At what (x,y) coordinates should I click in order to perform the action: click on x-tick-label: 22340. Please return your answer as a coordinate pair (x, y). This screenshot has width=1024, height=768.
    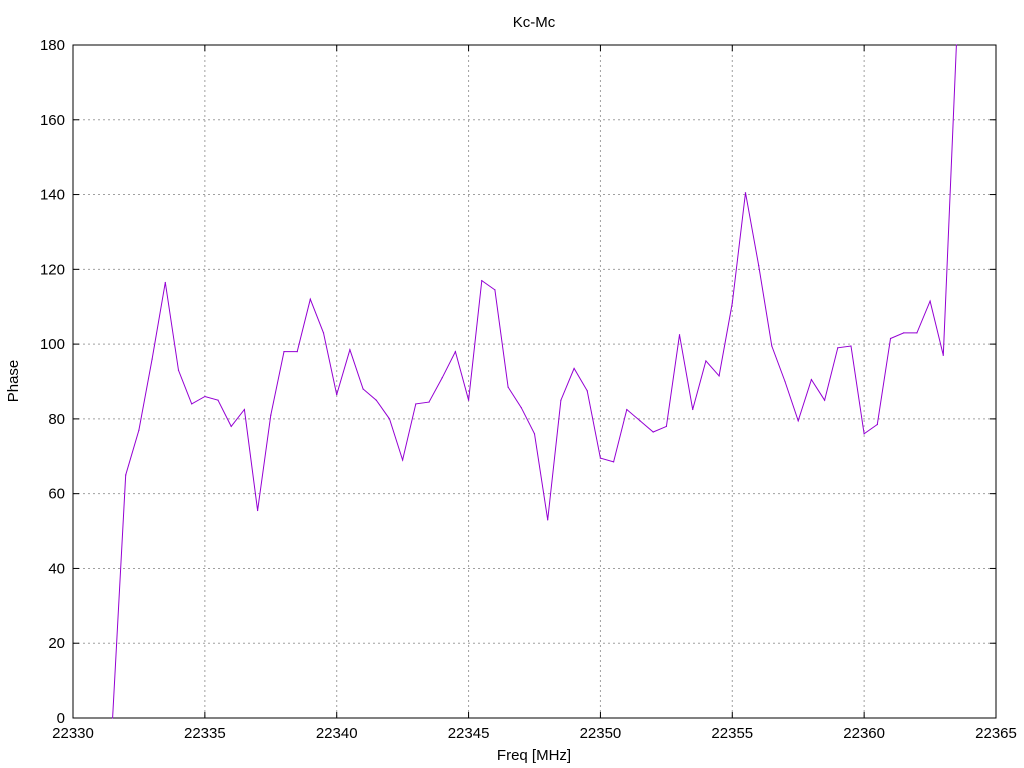
    Looking at the image, I should click on (337, 733).